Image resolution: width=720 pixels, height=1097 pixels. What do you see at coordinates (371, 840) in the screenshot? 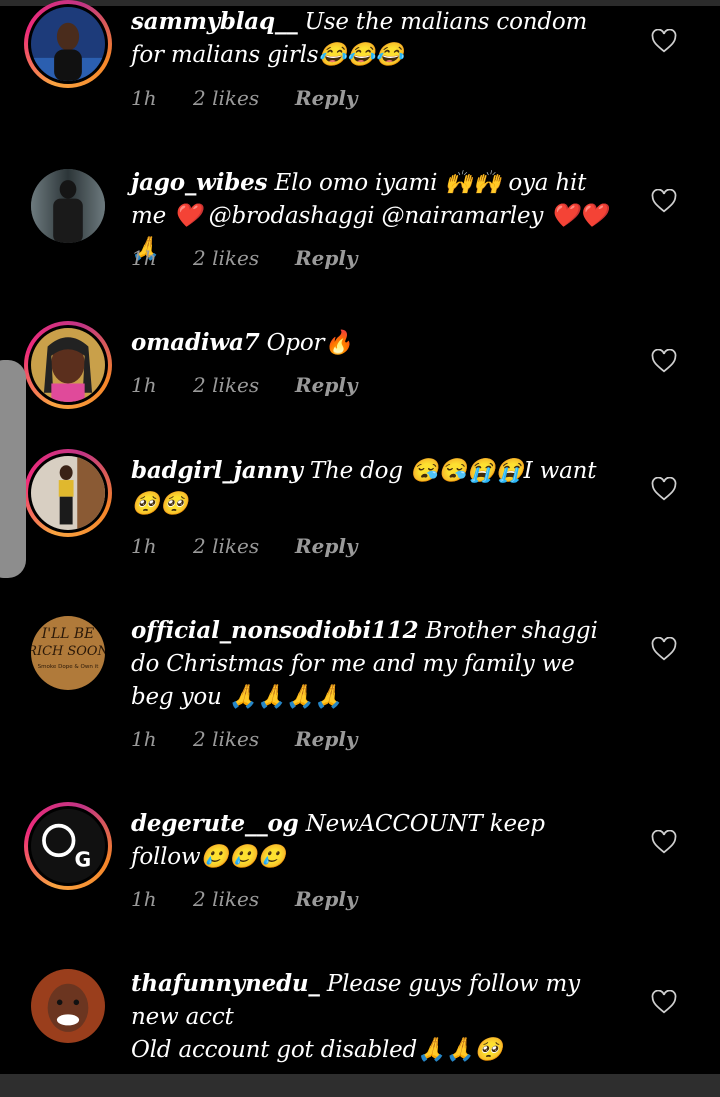
I see `comment-text: degerute__og NewACCOUNT keep follow🥲🥲🥲` at bounding box center [371, 840].